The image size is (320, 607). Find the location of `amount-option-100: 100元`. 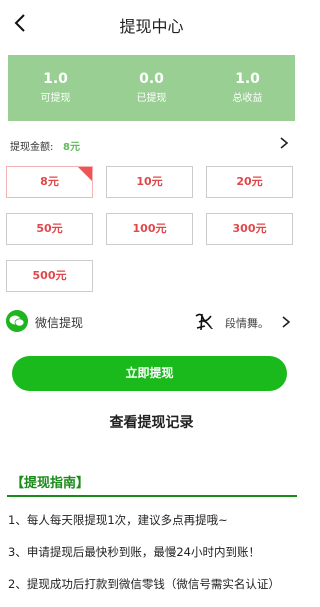

amount-option-100: 100元 is located at coordinates (149, 229).